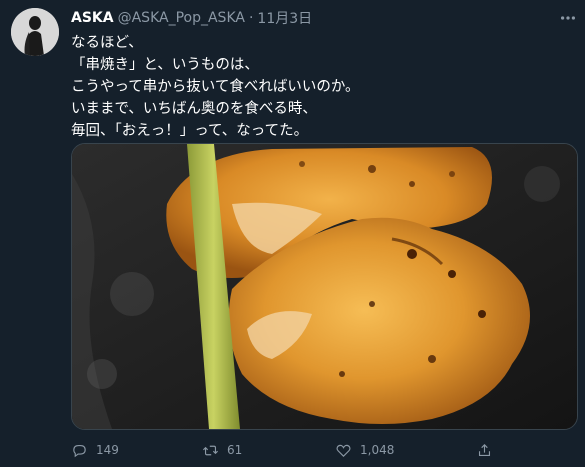  I want to click on more-button, so click(568, 18).